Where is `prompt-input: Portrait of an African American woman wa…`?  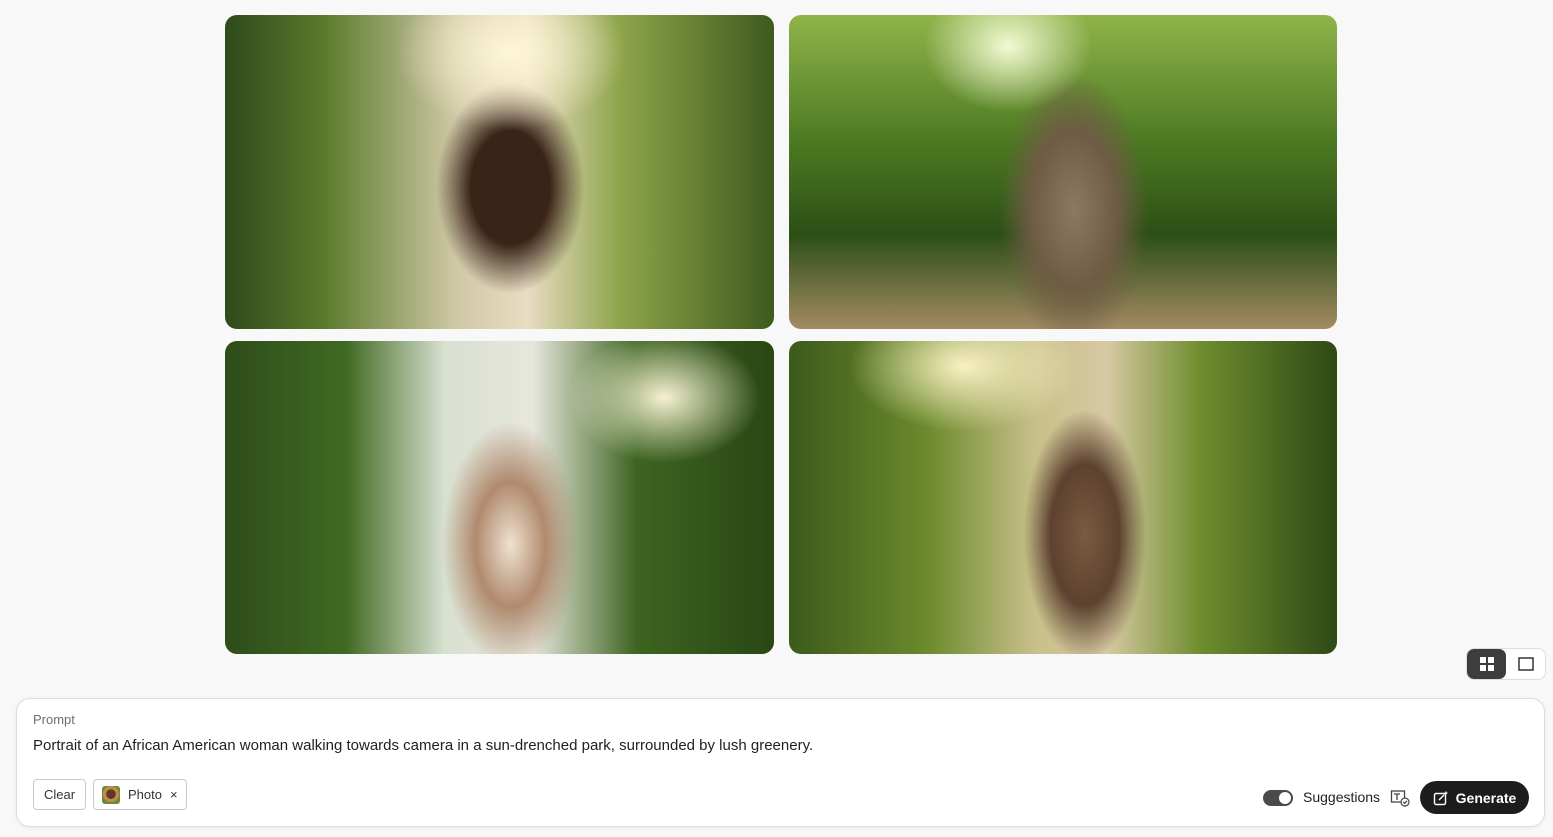 prompt-input: Portrait of an African American woman wa… is located at coordinates (773, 745).